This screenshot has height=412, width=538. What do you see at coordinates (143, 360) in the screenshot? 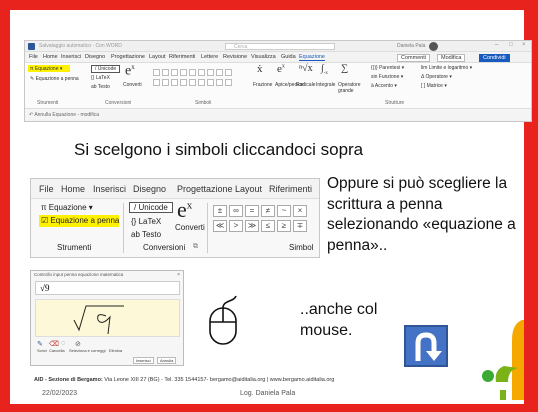
I see `pen-insert-button: Inserisci` at bounding box center [143, 360].